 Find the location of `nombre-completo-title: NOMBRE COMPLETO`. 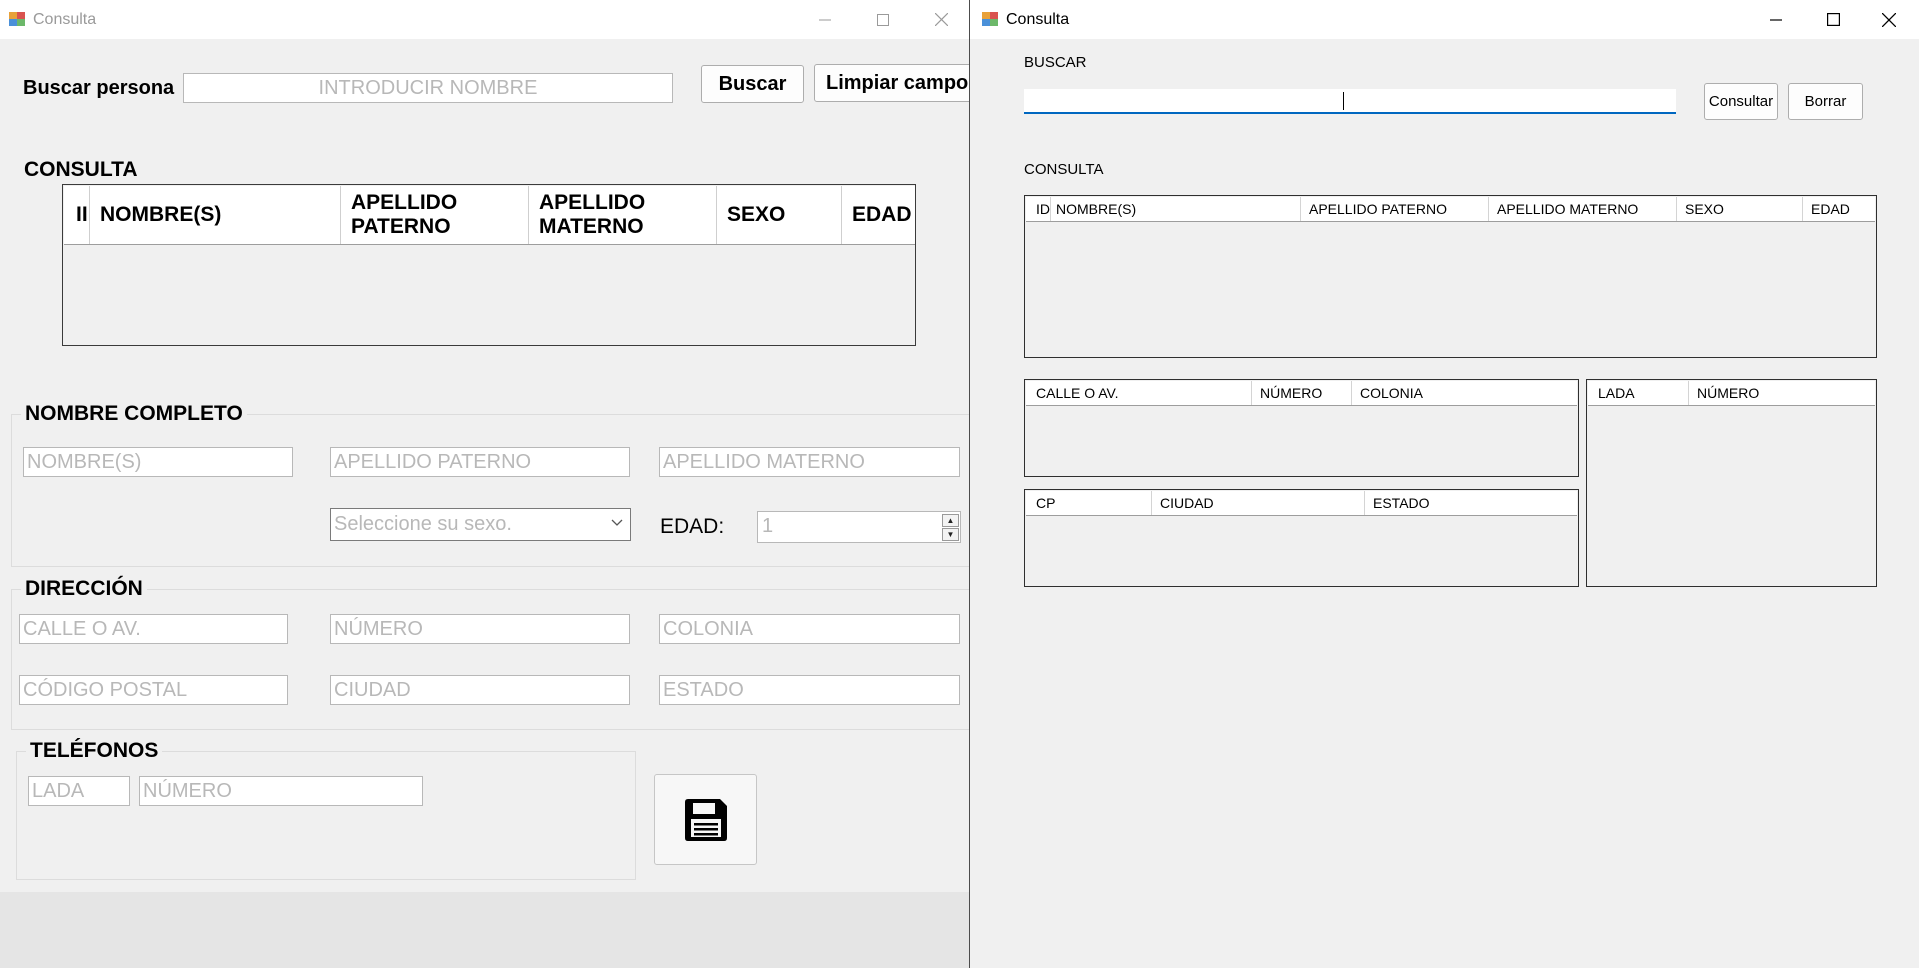

nombre-completo-title: NOMBRE COMPLETO is located at coordinates (134, 414).